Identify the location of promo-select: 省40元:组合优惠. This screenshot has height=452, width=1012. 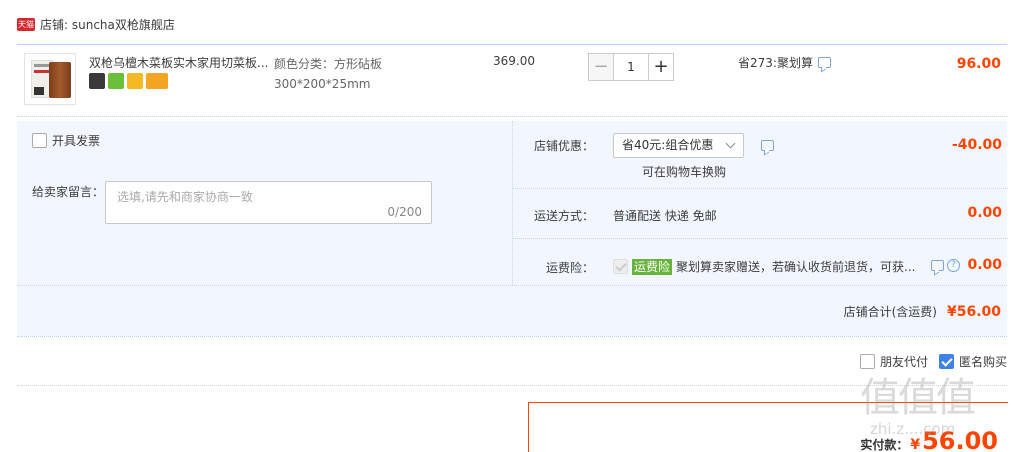
(678, 145).